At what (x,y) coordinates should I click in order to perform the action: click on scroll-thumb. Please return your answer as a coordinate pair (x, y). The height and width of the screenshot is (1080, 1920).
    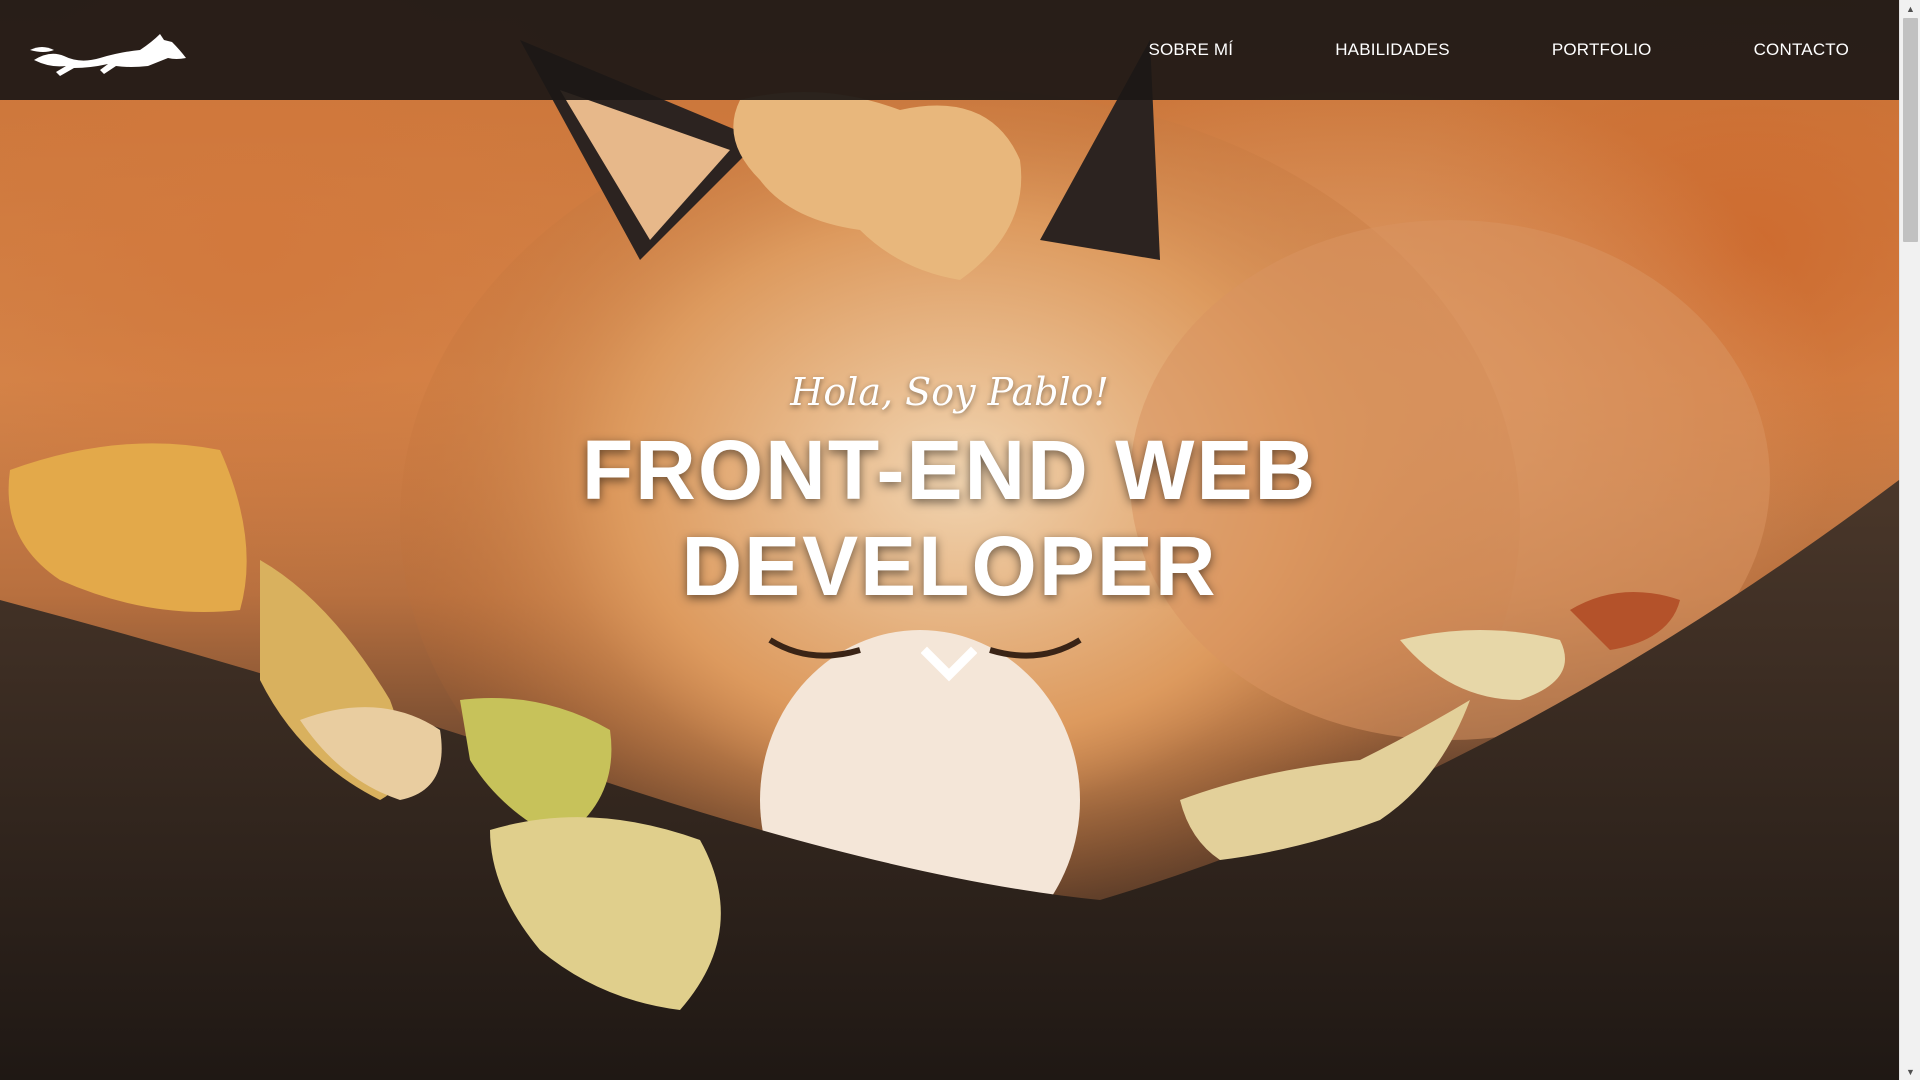
    Looking at the image, I should click on (1910, 130).